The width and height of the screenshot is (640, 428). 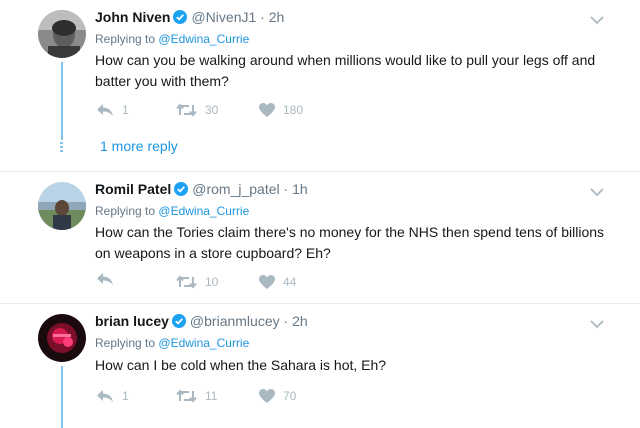 I want to click on like-count: 180, so click(x=293, y=110).